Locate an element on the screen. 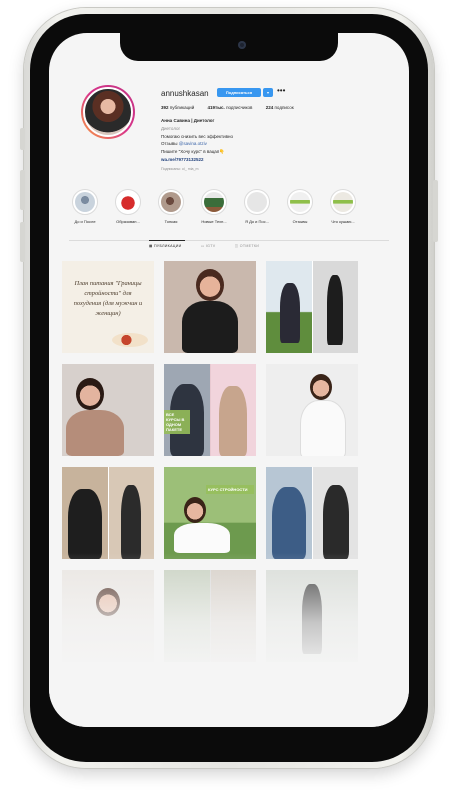  post-tile: ВСЕ КУРСЫ В ОДНОМ ПАКЕТЕ is located at coordinates (210, 410).